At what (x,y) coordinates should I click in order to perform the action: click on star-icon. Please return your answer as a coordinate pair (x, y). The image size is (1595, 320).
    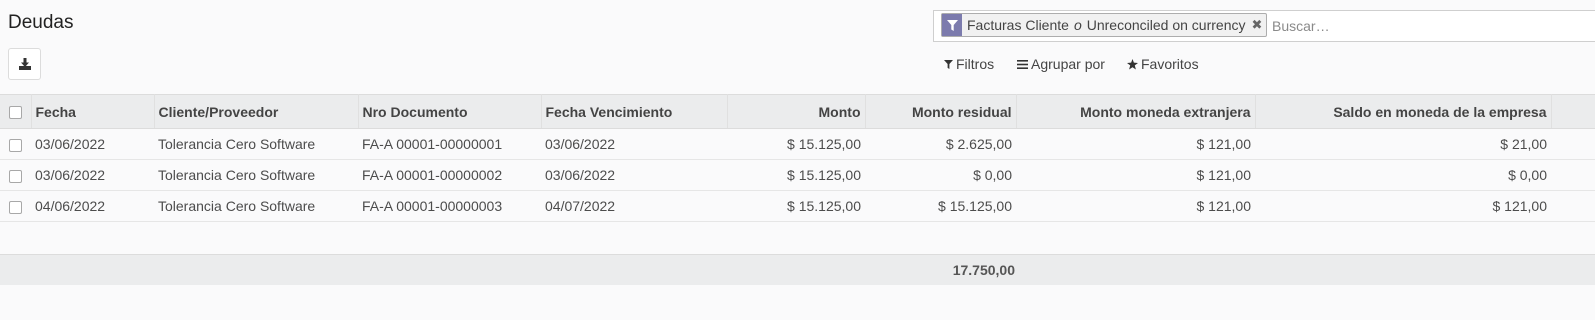
    Looking at the image, I should click on (1132, 64).